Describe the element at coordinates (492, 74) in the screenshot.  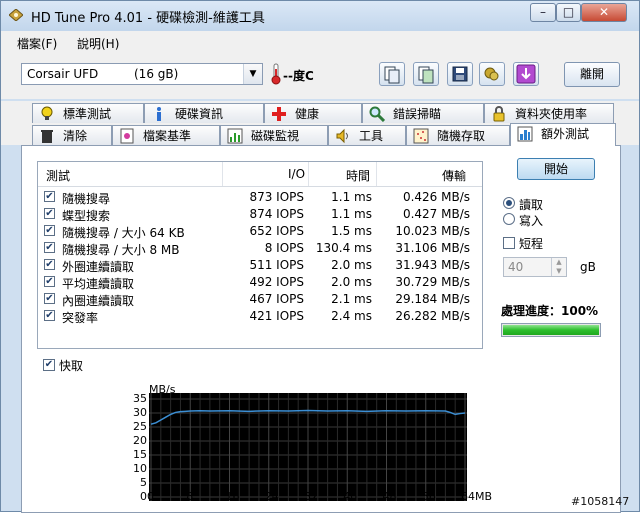
I see `options-button` at that location.